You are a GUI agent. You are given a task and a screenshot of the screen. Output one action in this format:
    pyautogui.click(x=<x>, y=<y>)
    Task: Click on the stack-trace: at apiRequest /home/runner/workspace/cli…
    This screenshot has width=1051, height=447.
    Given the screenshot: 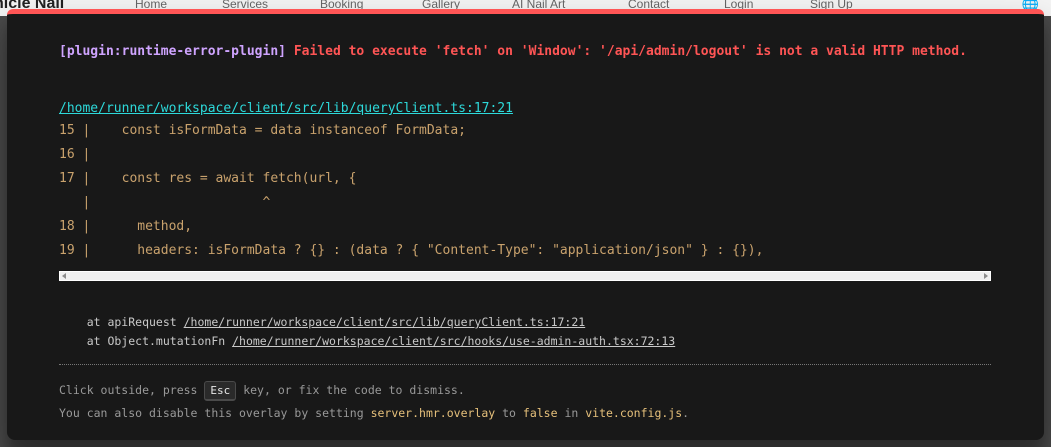 What is the action you would take?
    pyautogui.click(x=367, y=332)
    